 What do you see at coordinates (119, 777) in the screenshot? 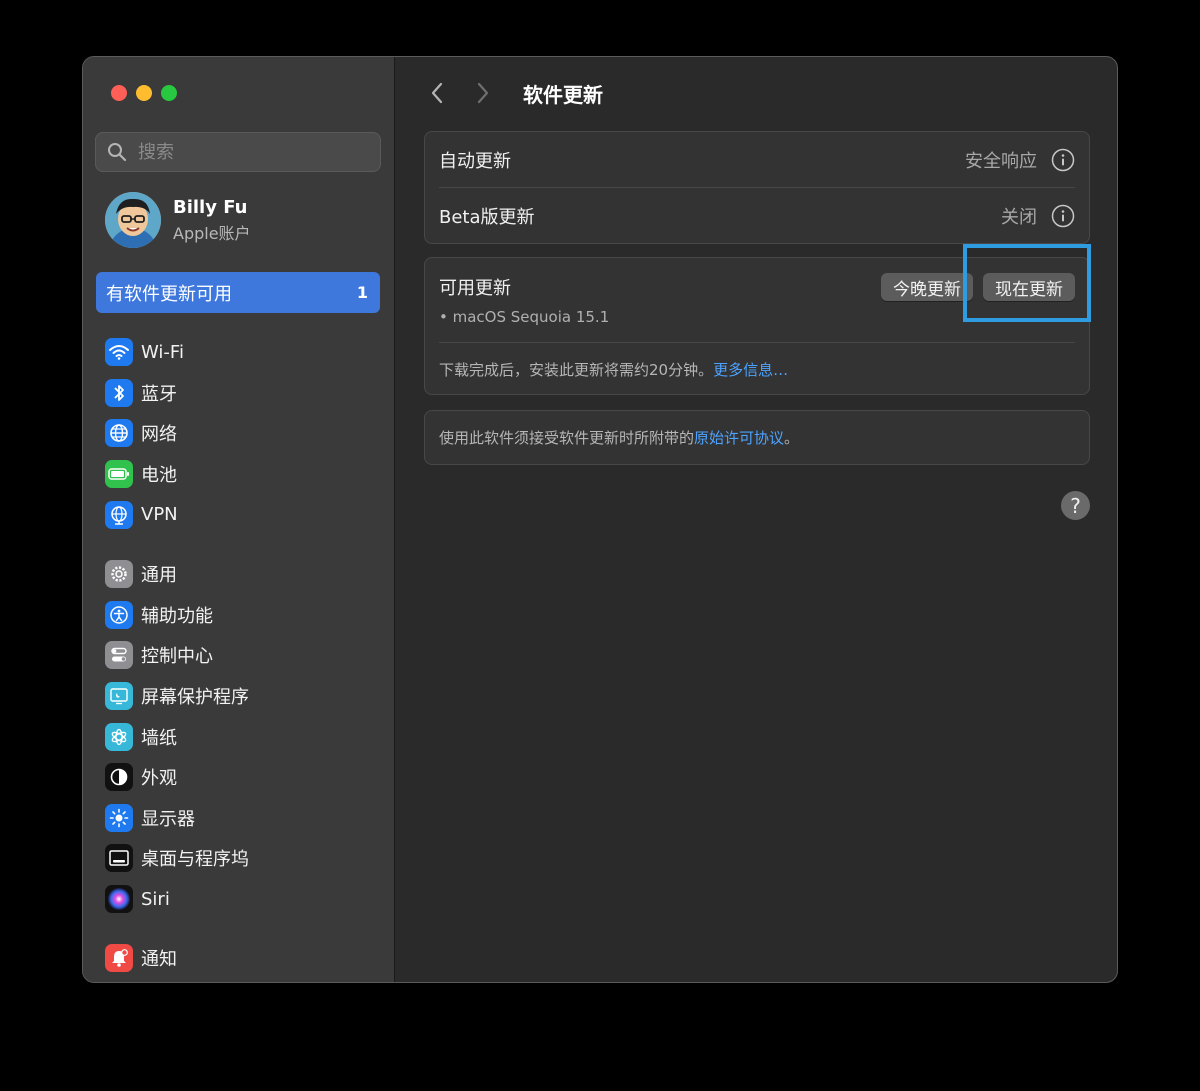
I see `appearance-icon` at bounding box center [119, 777].